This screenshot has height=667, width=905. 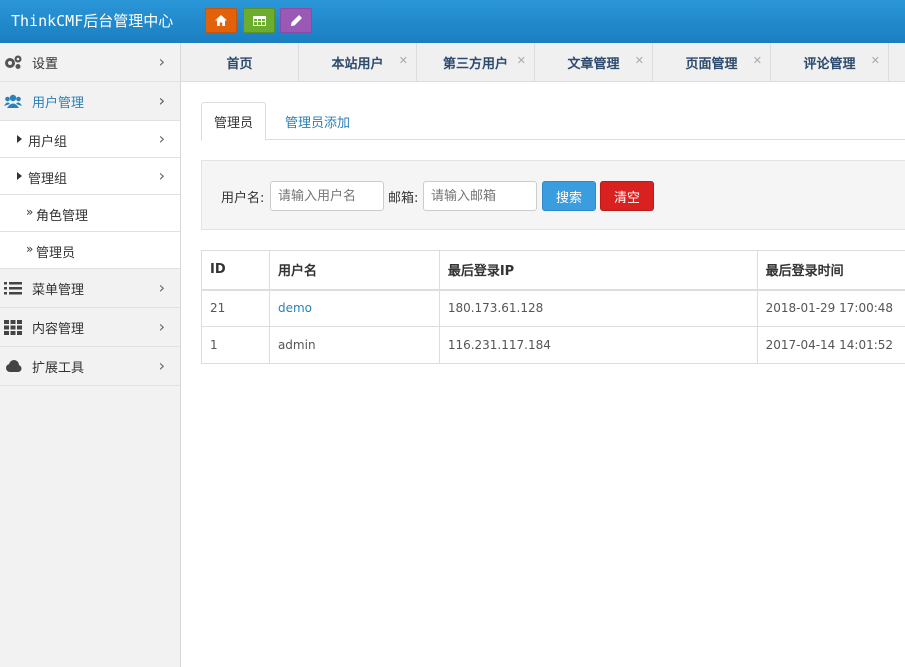 I want to click on users-icon, so click(x=13, y=101).